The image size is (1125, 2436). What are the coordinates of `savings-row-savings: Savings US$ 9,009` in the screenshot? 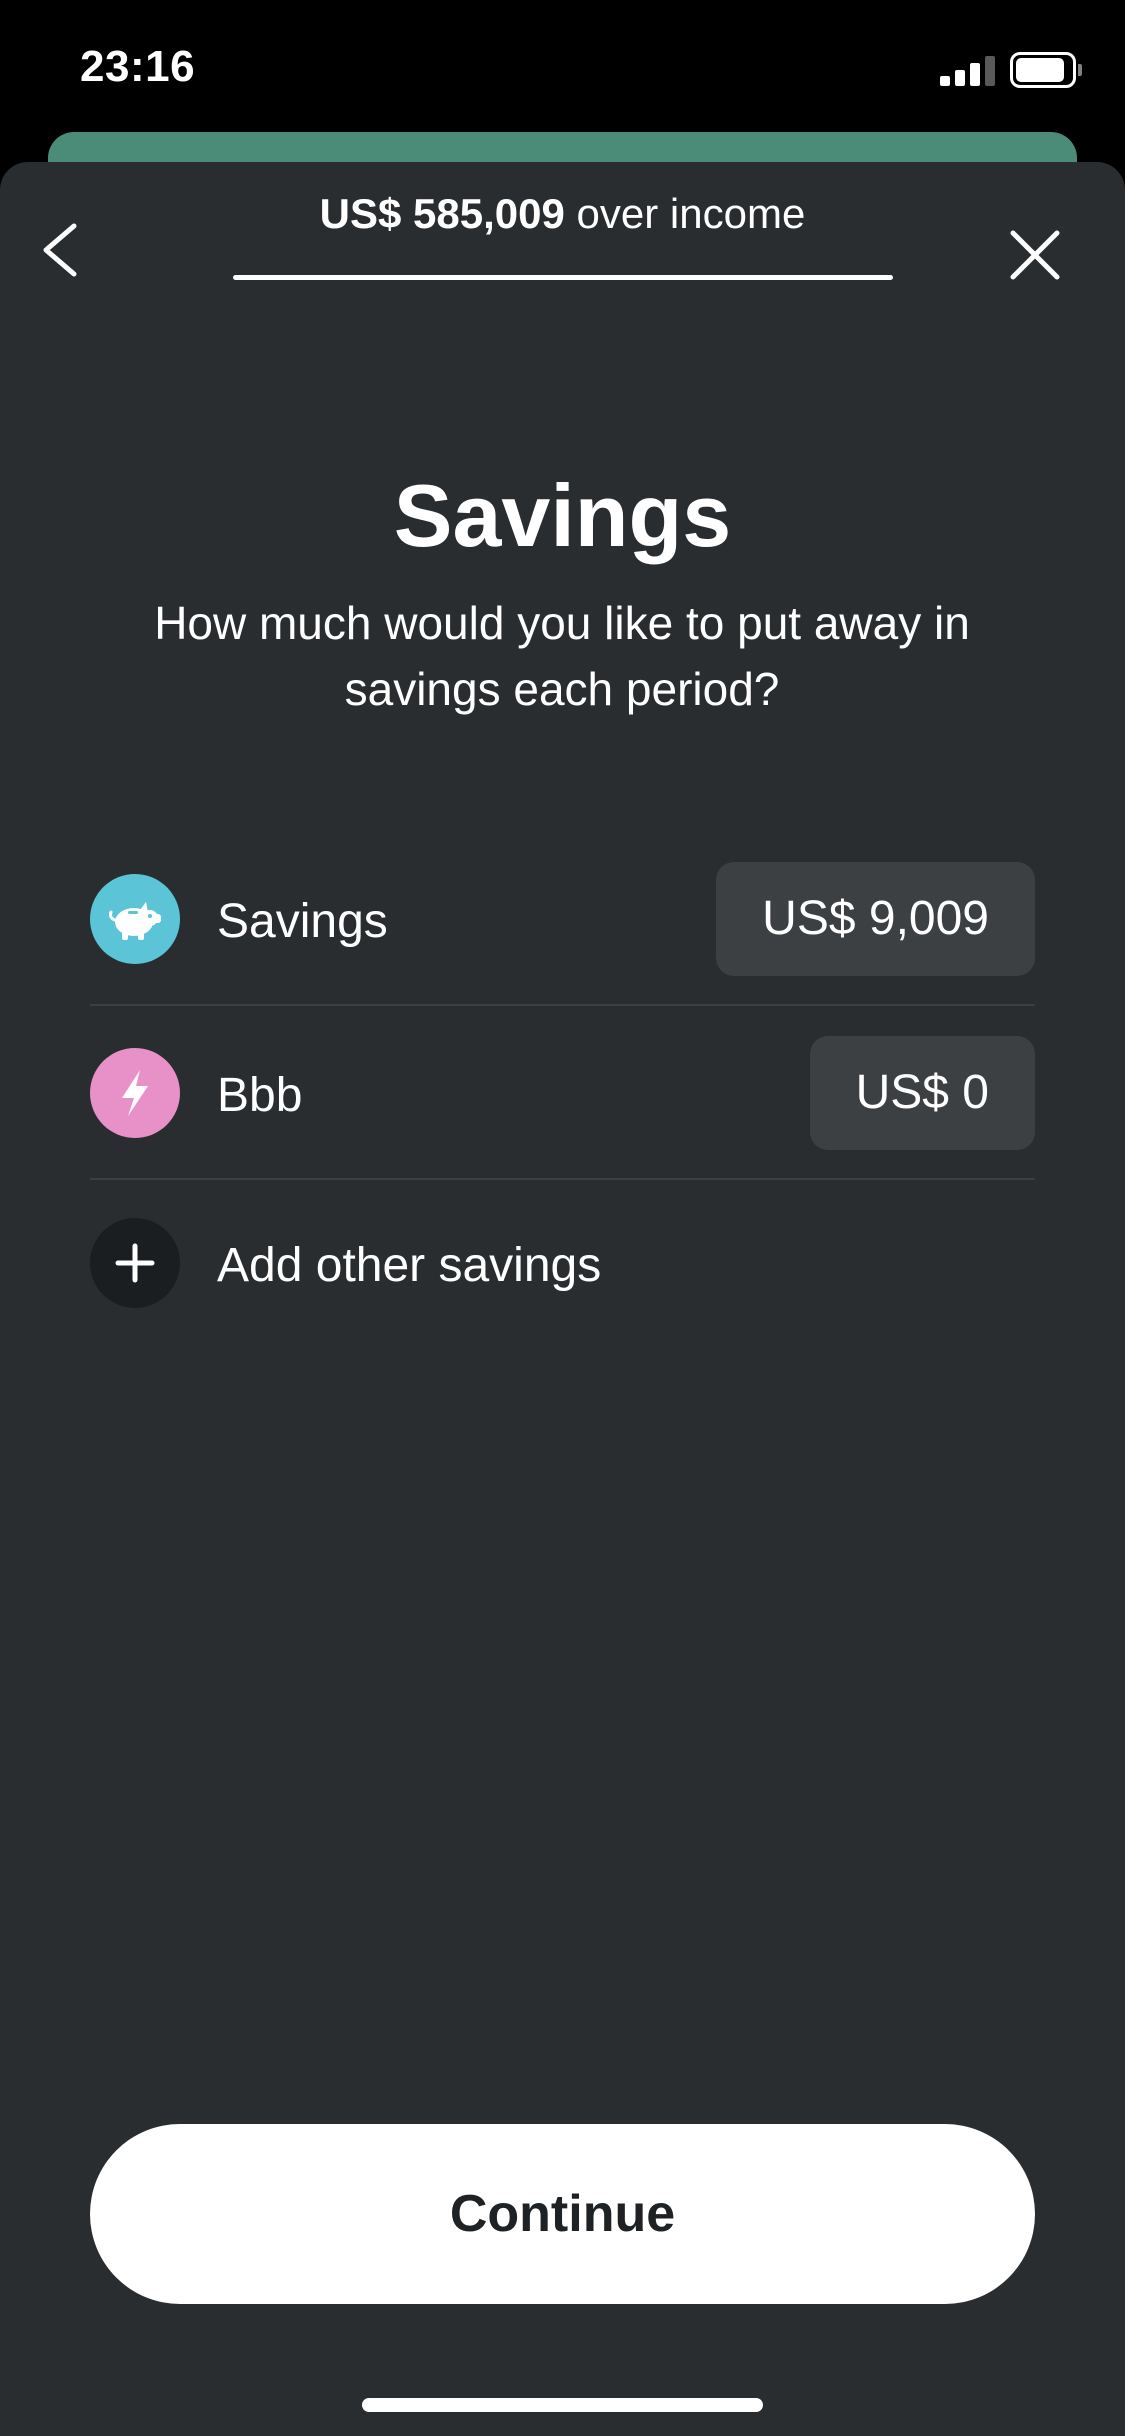 It's located at (562, 919).